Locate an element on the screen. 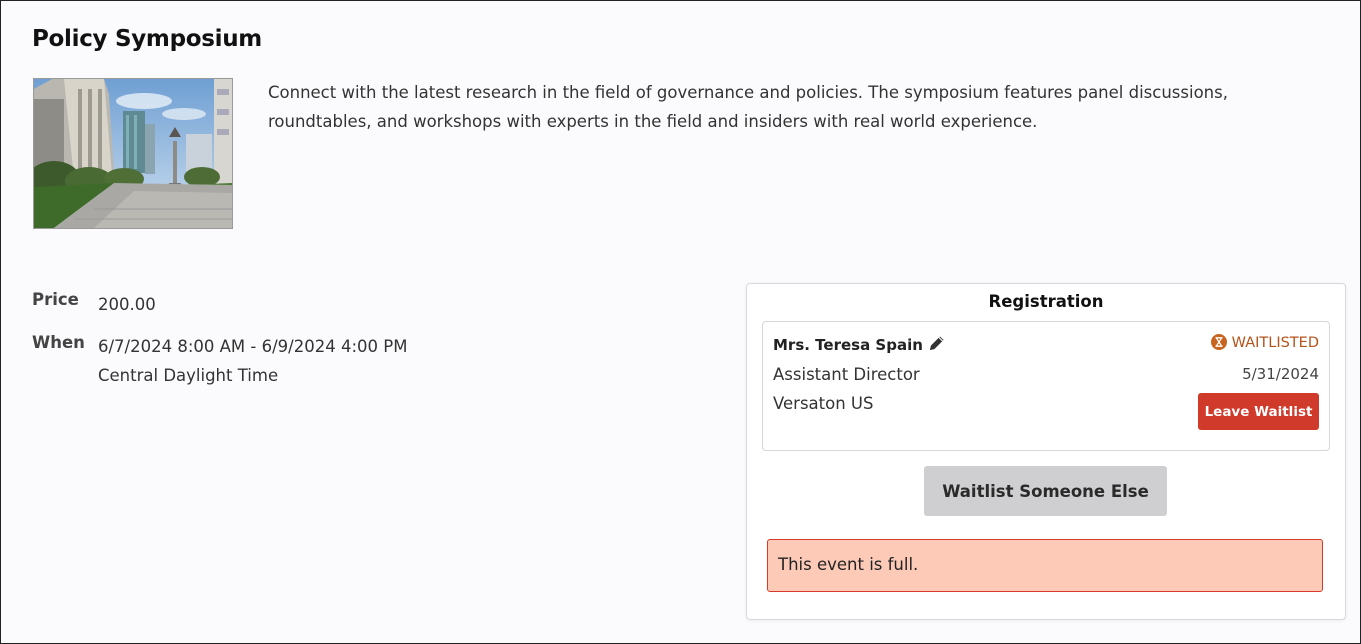  status-date: 5/31/2024 is located at coordinates (1280, 374).